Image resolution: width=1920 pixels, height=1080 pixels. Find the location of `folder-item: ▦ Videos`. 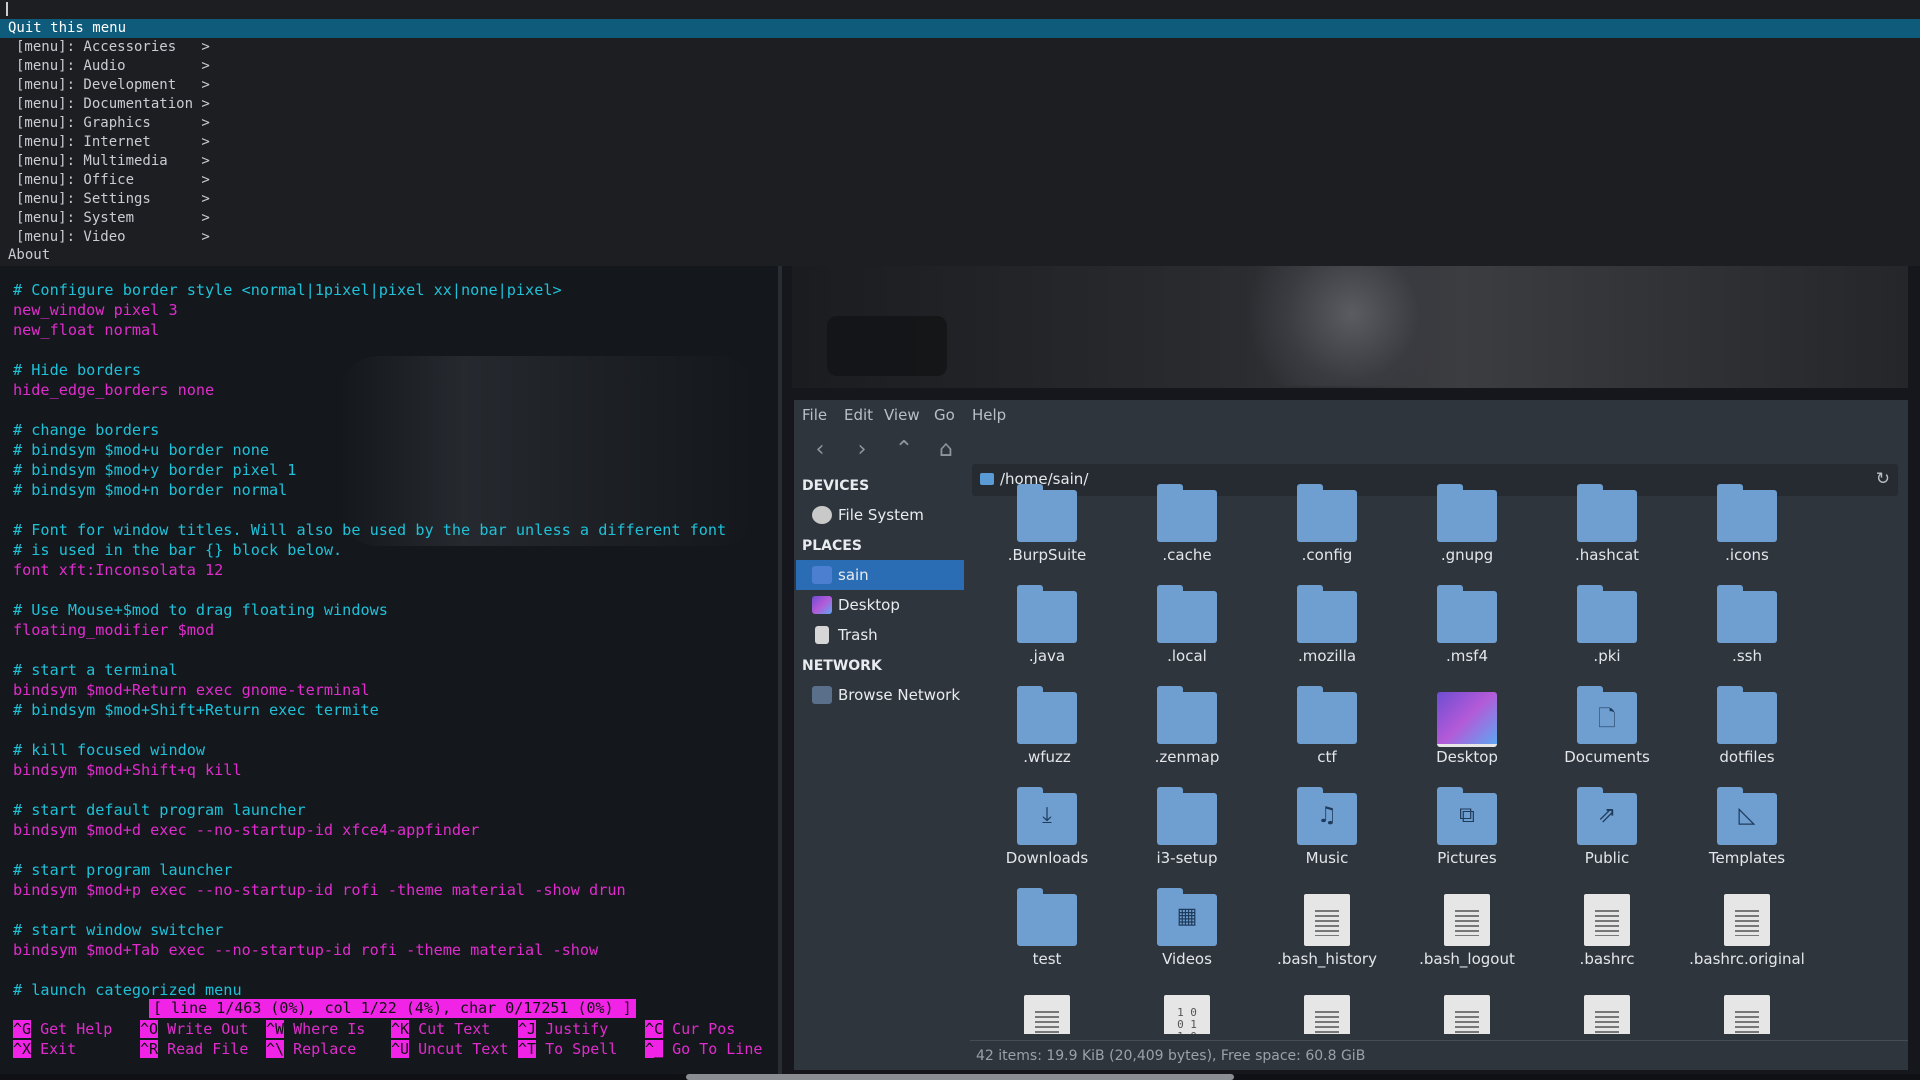

folder-item: ▦ Videos is located at coordinates (1181, 936).